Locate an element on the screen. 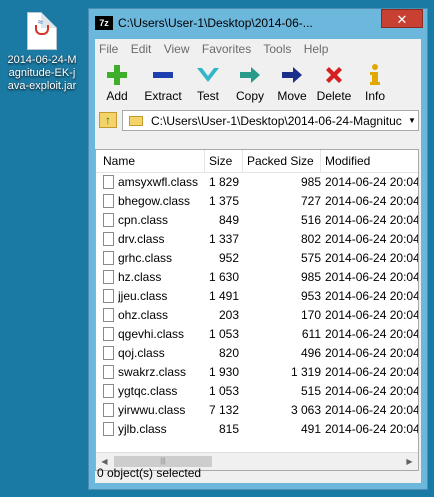  status-text: 0 object(s) selected is located at coordinates (149, 473).